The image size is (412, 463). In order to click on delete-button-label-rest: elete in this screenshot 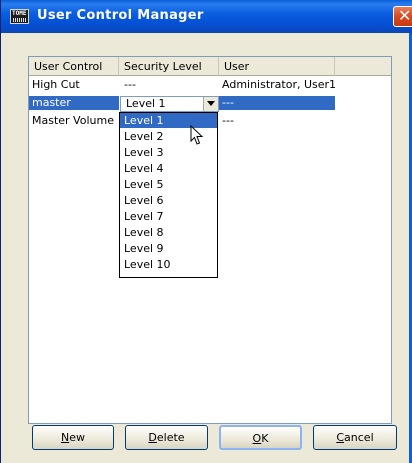, I will do `click(170, 437)`.